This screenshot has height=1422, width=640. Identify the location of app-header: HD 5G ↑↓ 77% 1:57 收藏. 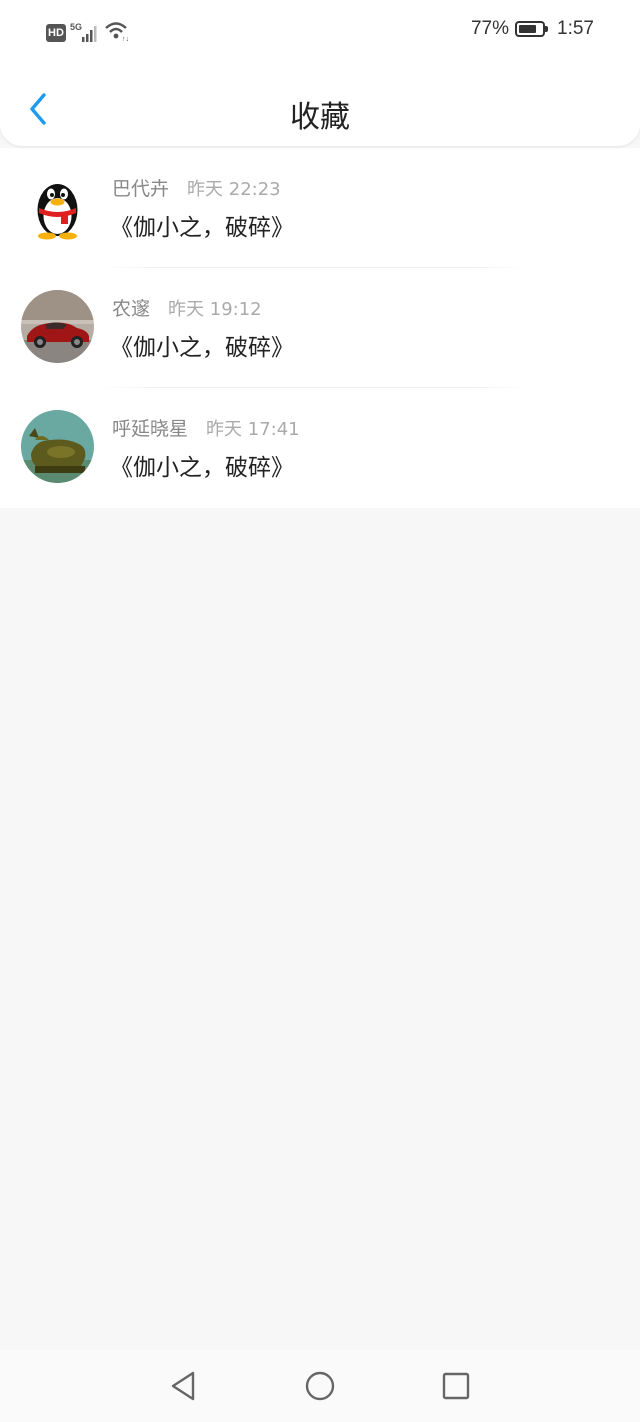
(320, 73).